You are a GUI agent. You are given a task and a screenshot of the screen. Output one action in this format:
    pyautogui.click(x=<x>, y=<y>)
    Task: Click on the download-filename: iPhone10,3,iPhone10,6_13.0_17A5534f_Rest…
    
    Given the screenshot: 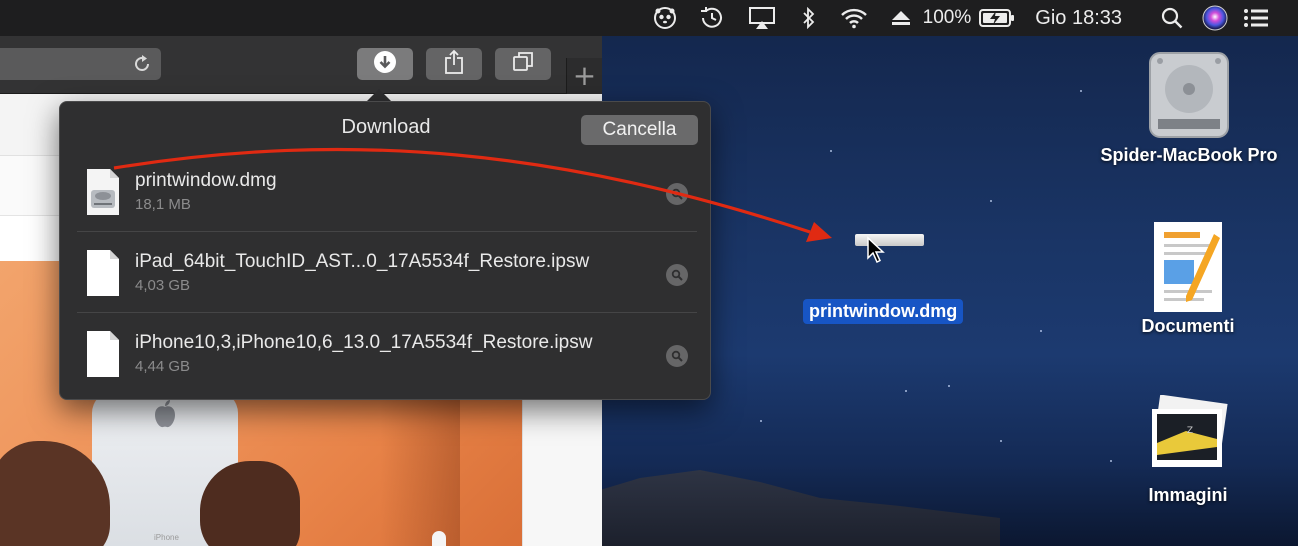 What is the action you would take?
    pyautogui.click(x=364, y=342)
    